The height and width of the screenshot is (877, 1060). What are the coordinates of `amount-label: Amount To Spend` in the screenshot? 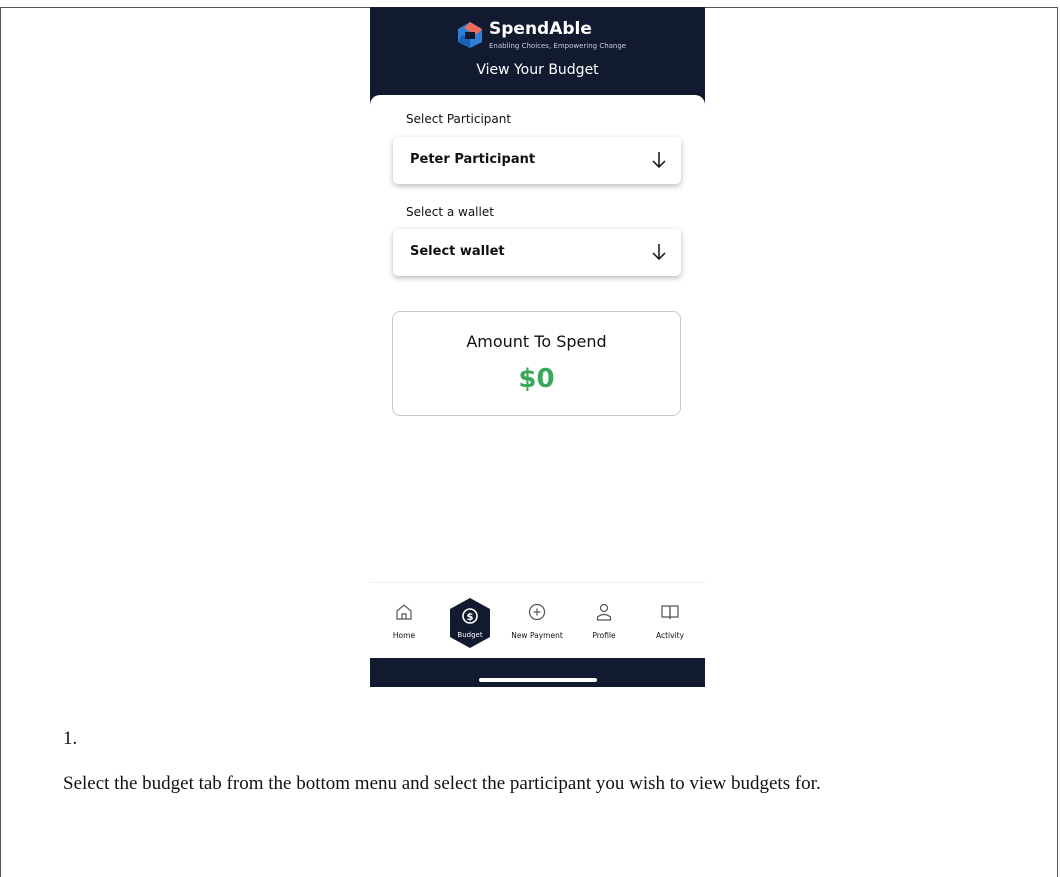 It's located at (536, 341).